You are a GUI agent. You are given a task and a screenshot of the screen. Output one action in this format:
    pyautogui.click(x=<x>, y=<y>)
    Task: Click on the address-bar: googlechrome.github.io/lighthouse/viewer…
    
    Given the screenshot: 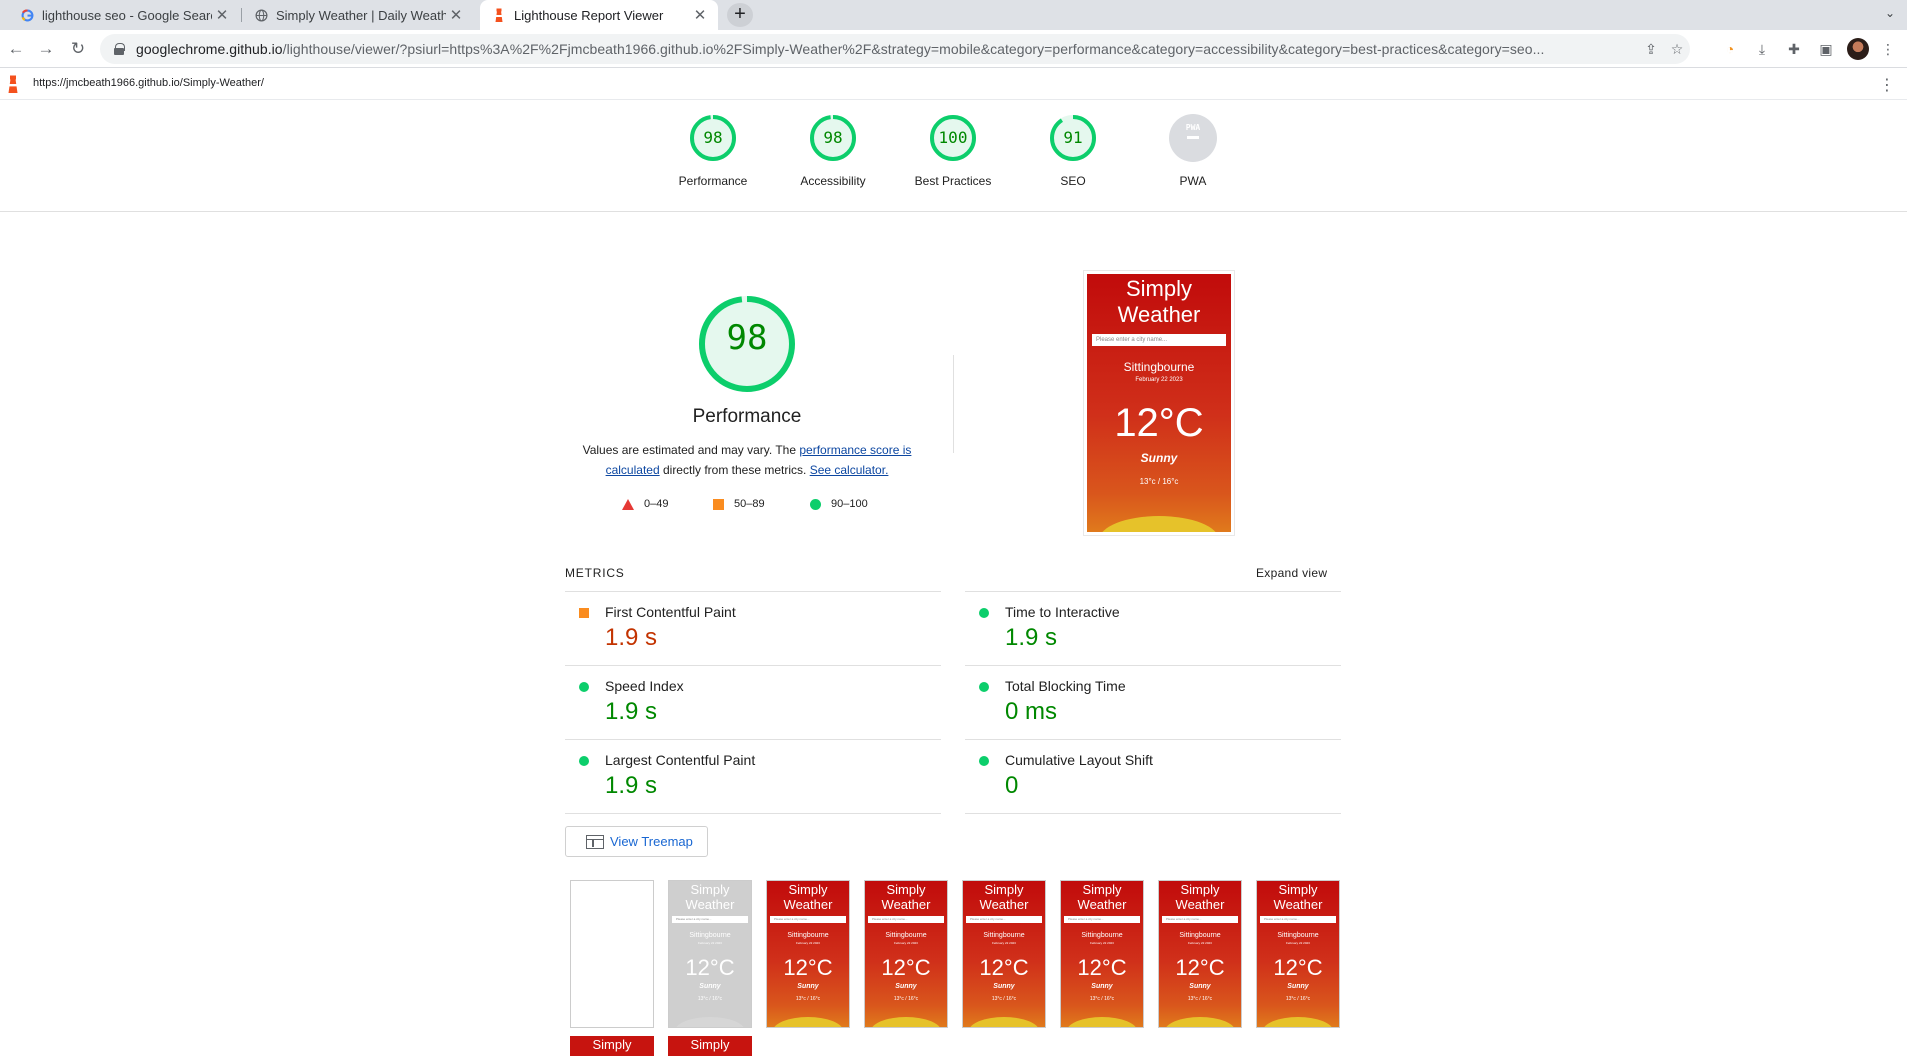 What is the action you would take?
    pyautogui.click(x=895, y=49)
    